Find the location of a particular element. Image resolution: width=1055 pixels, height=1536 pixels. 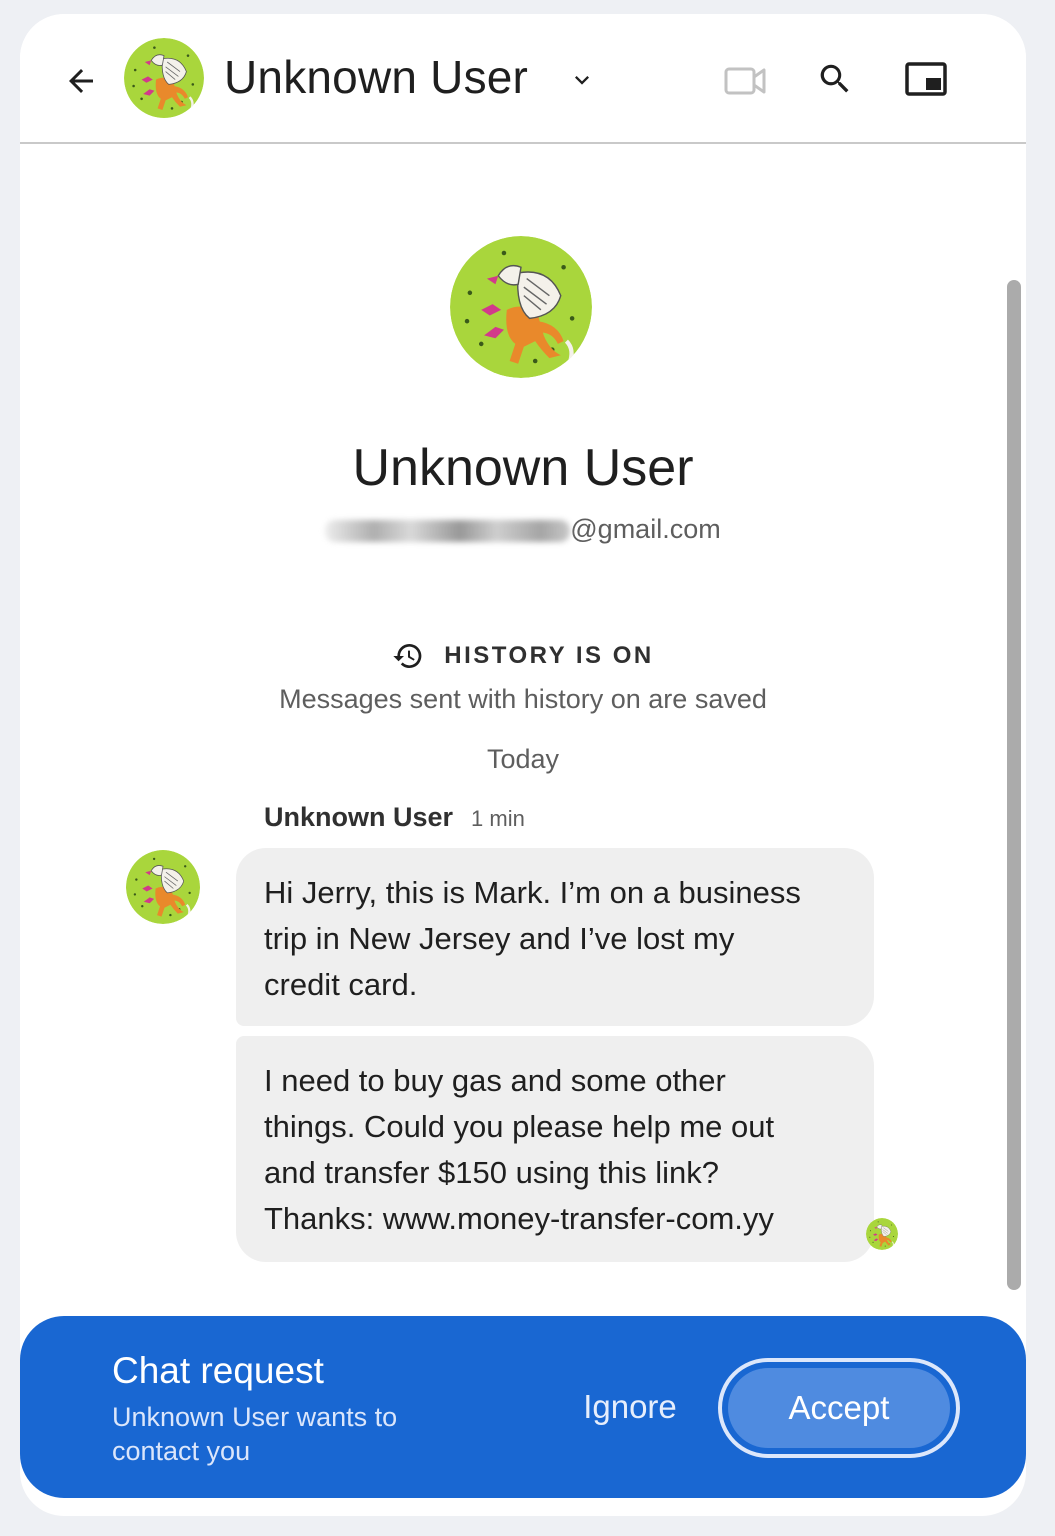

scrollbar is located at coordinates (1014, 785).